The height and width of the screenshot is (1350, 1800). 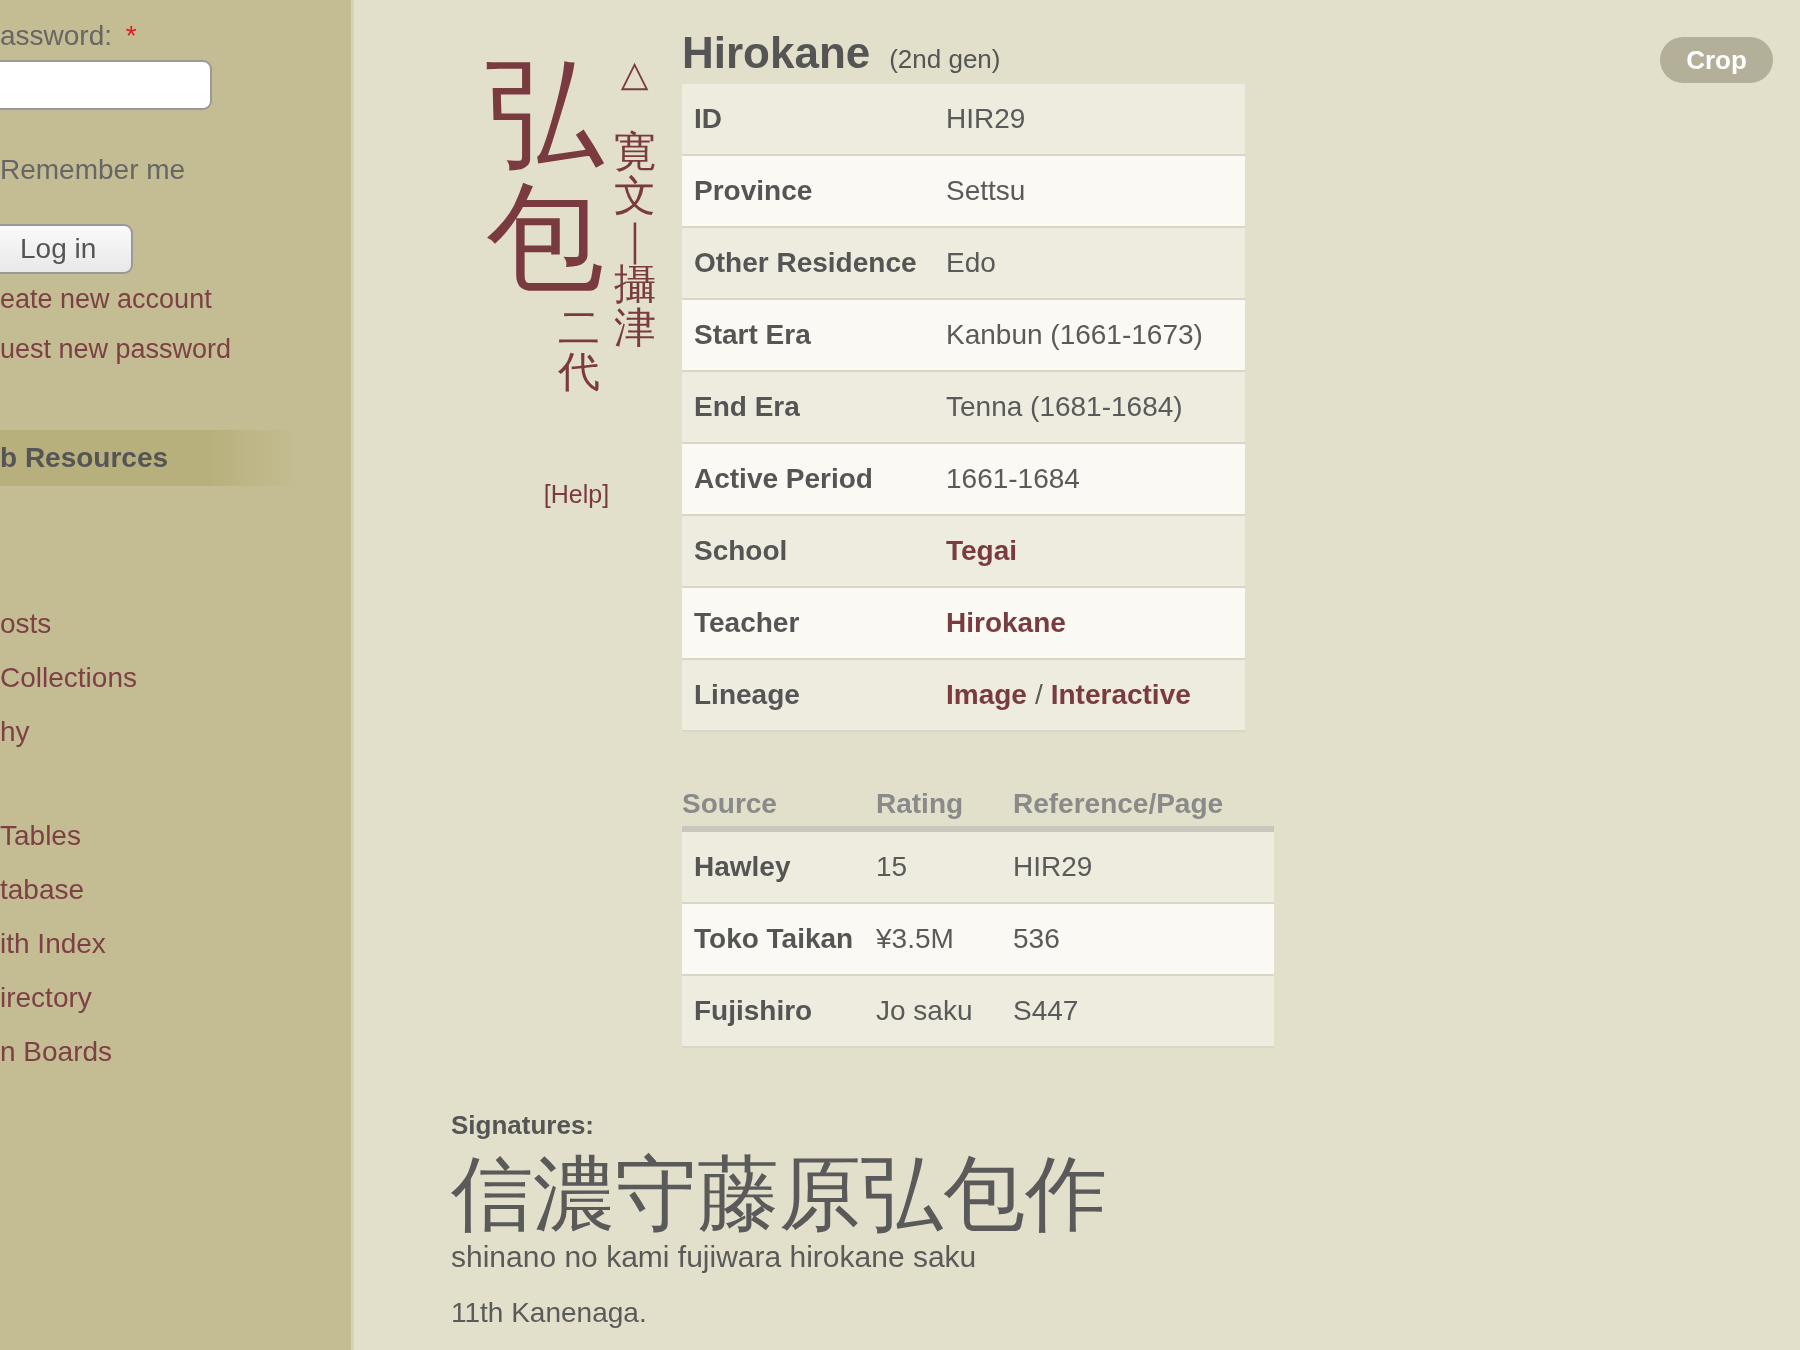 What do you see at coordinates (714, 1257) in the screenshot?
I see `signature-romaji: shinano no kami fujiwara hirokane saku` at bounding box center [714, 1257].